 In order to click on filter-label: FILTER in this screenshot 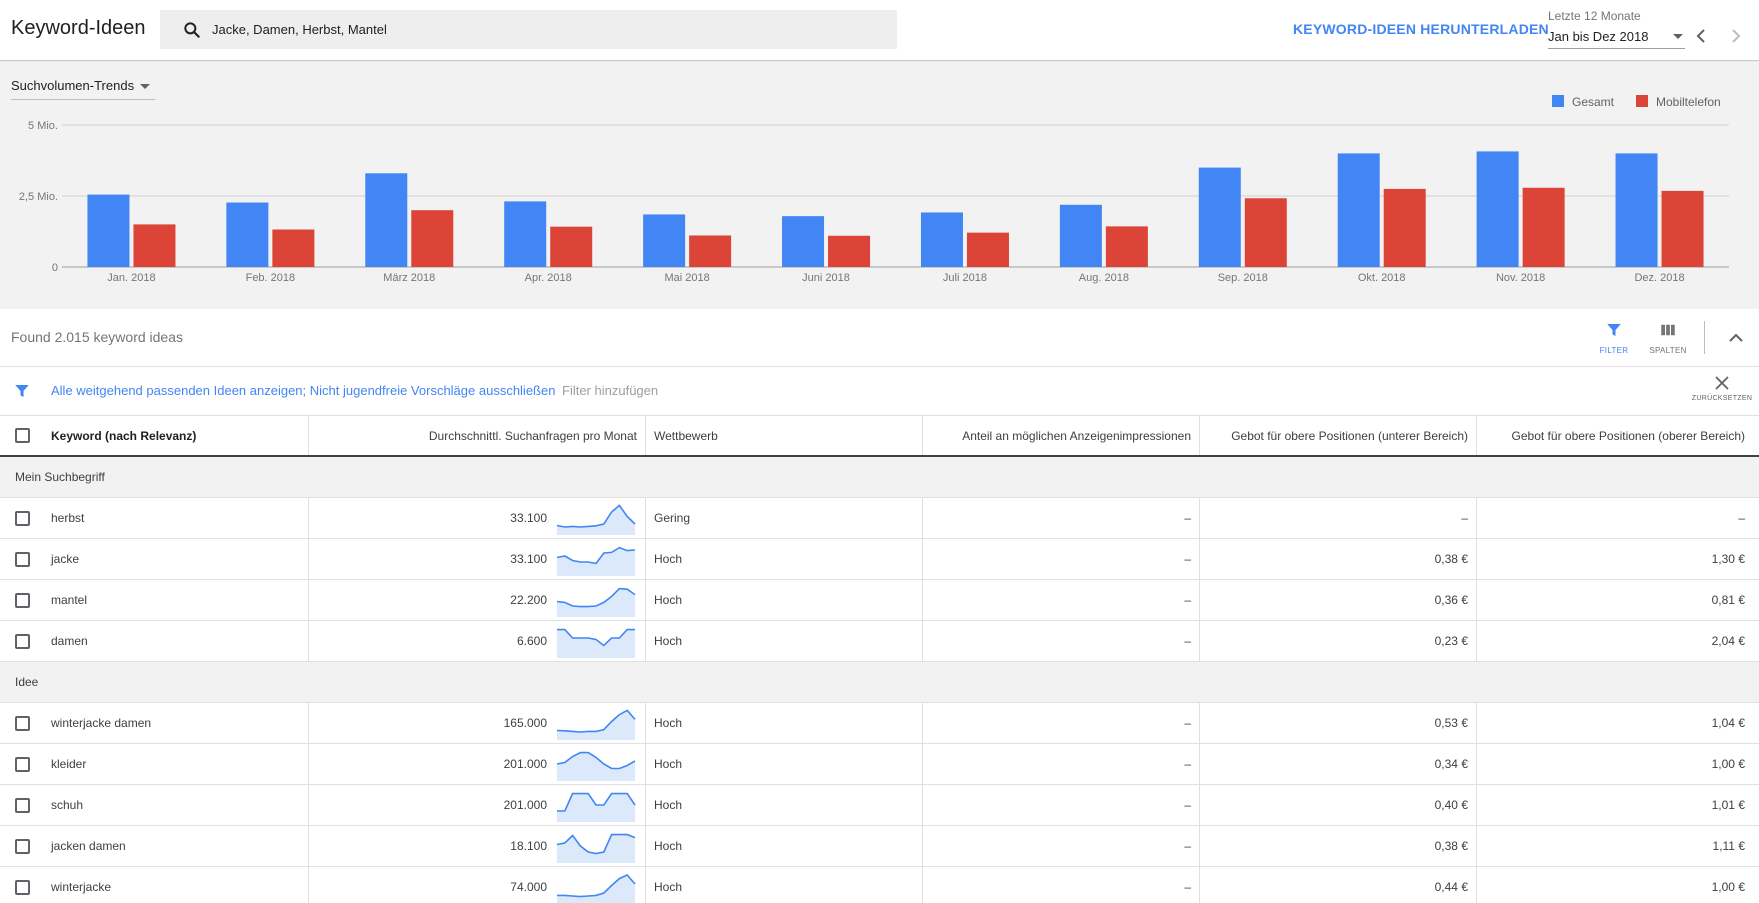, I will do `click(1614, 350)`.